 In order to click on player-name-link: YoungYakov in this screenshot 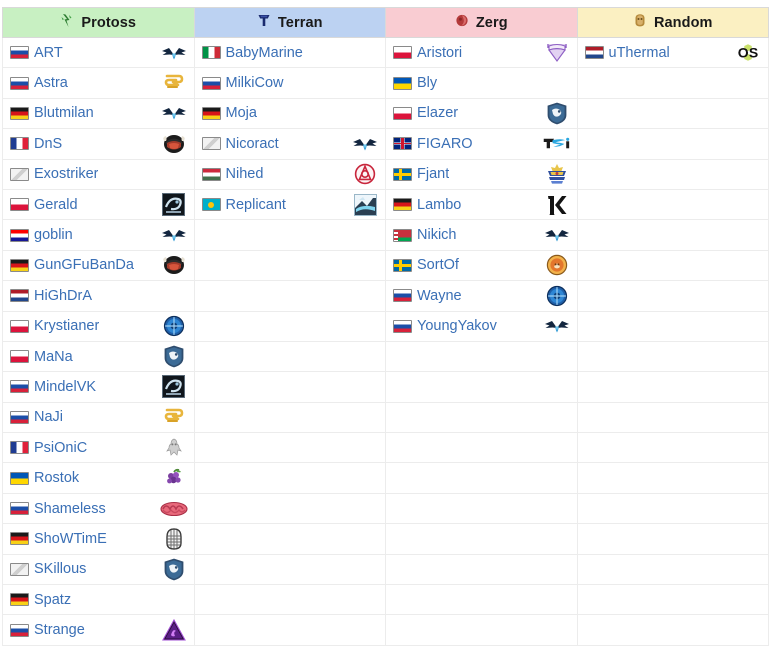, I will do `click(457, 326)`.